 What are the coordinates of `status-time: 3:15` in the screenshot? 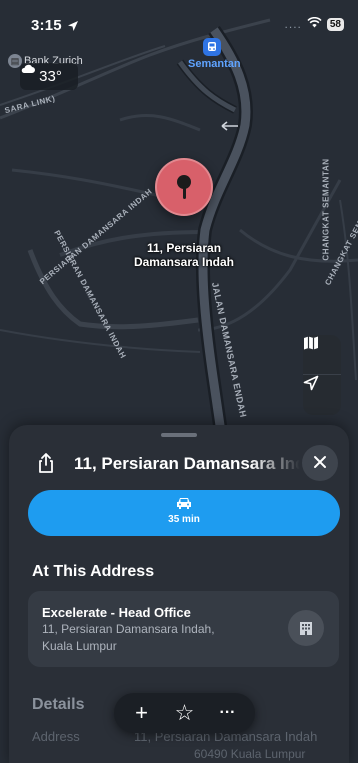 It's located at (46, 25).